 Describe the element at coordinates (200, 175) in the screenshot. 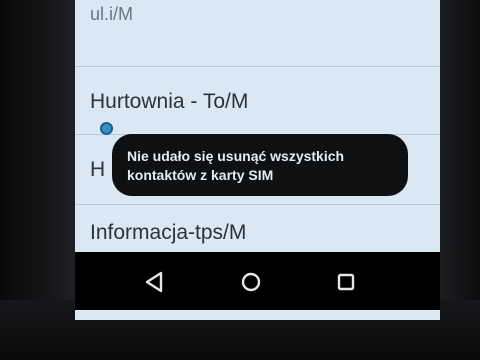

I see `toast-line-2: kontaktów z karty SIM` at that location.